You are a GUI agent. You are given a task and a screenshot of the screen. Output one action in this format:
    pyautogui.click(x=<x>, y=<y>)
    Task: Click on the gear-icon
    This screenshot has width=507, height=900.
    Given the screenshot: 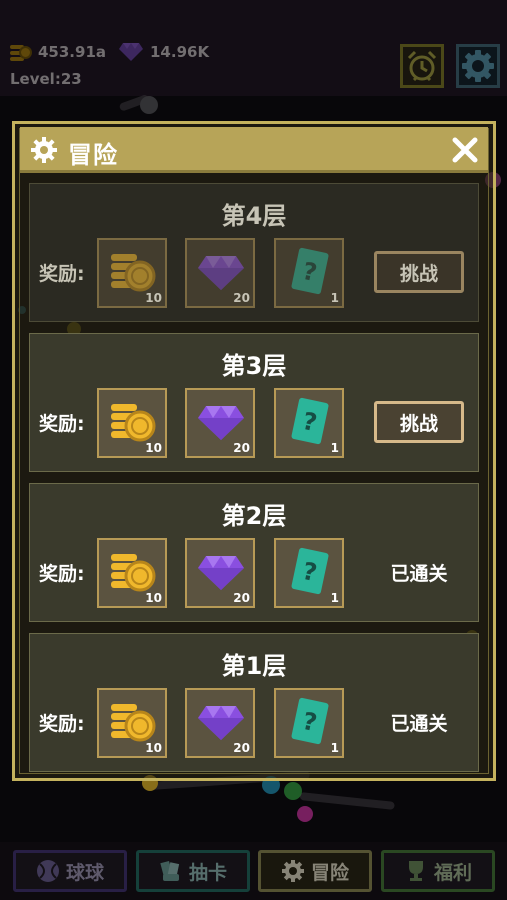 What is the action you would take?
    pyautogui.click(x=44, y=150)
    